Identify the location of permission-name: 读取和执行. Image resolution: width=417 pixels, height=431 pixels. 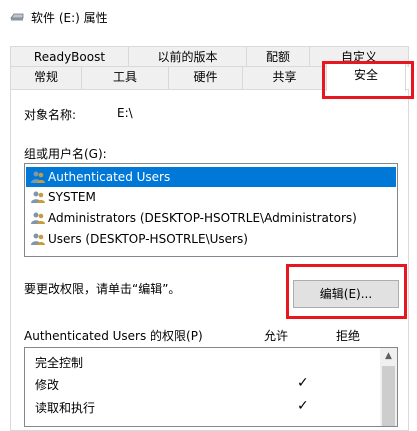
(65, 408).